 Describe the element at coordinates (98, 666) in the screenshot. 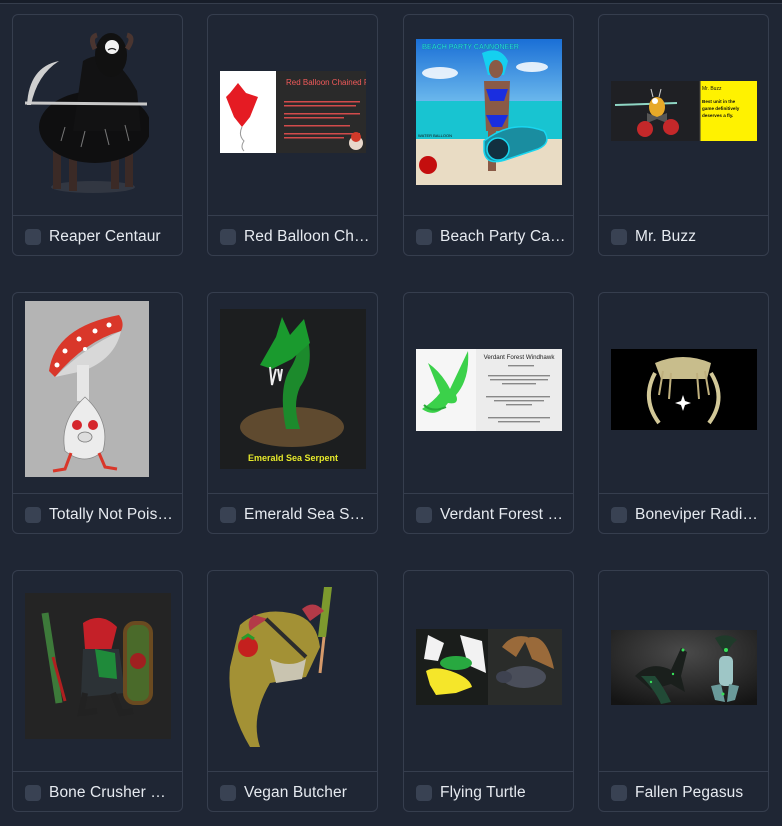

I see `bone-crusher-image` at that location.